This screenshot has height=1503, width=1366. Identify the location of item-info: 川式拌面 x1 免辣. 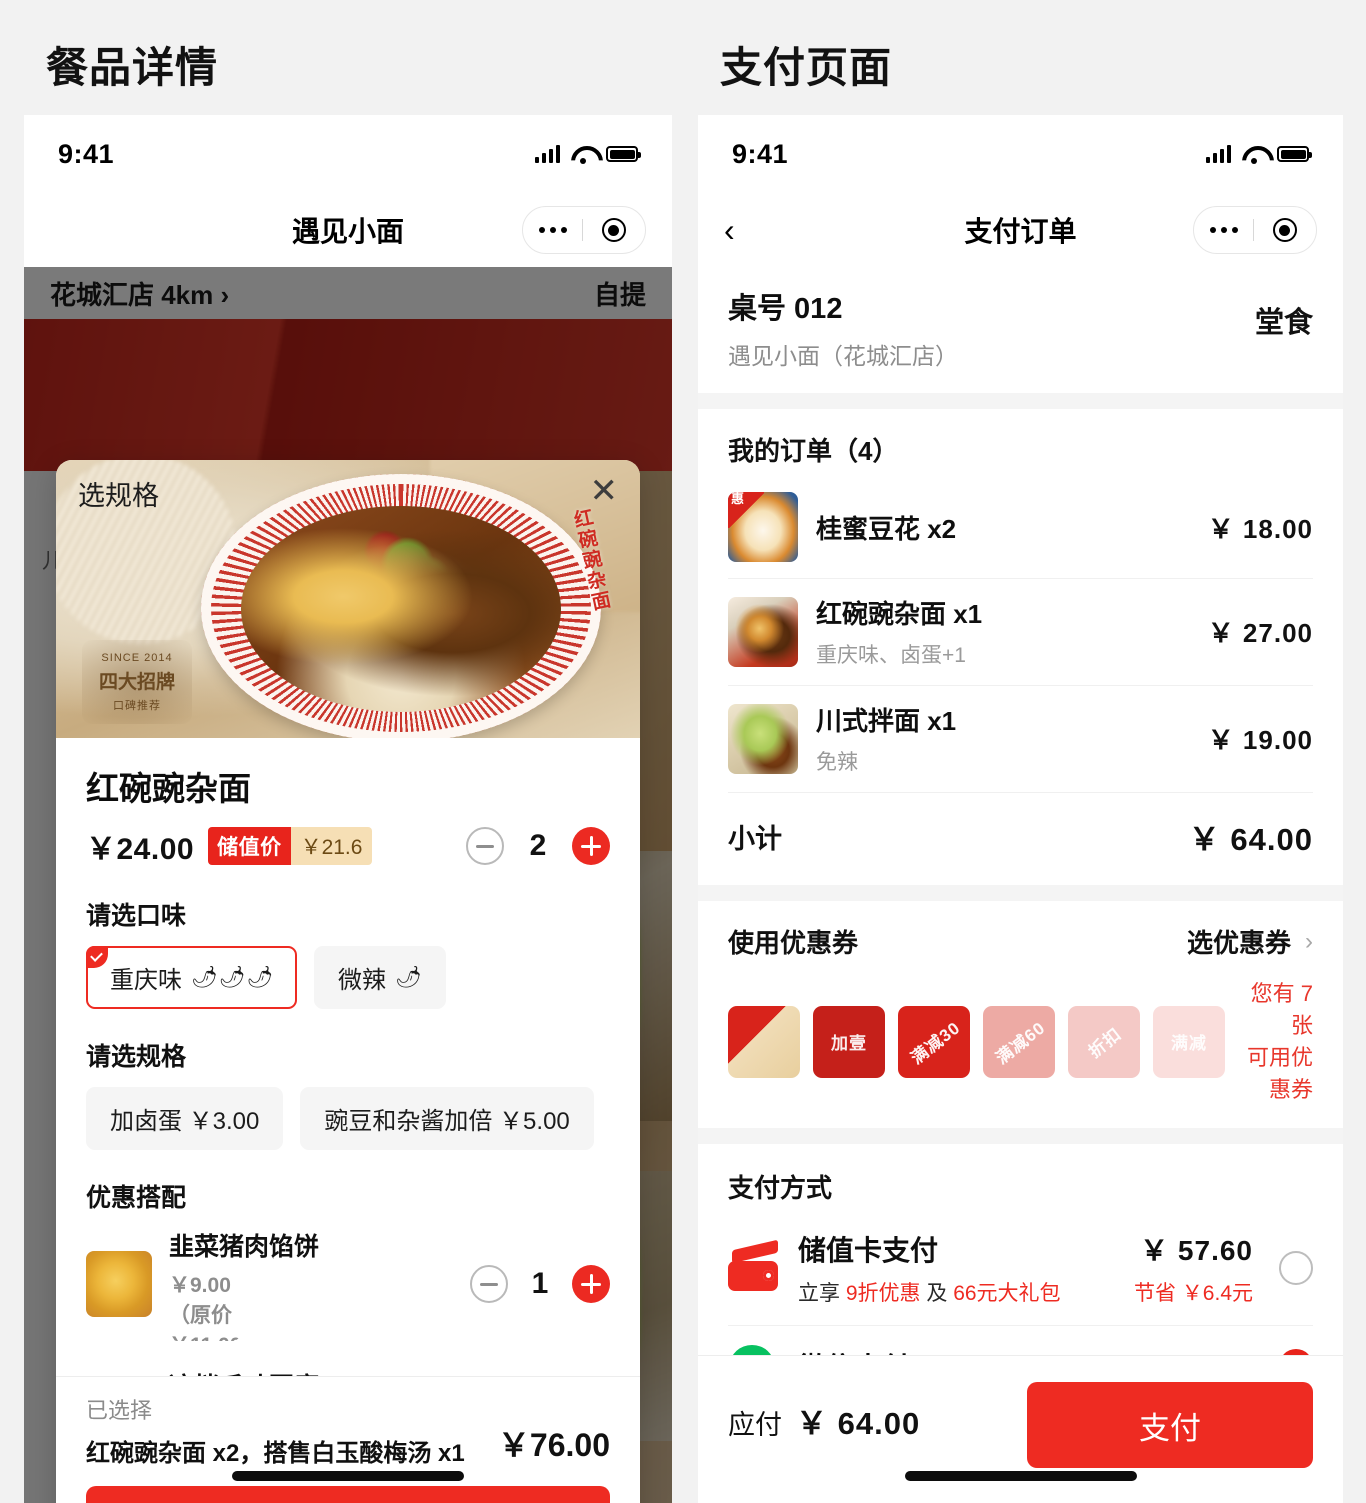
(886, 738).